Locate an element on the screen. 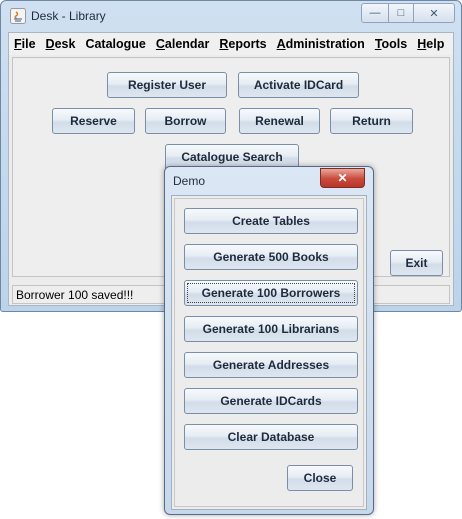 The width and height of the screenshot is (462, 519). caption-buttons: — □ ✕ is located at coordinates (408, 13).